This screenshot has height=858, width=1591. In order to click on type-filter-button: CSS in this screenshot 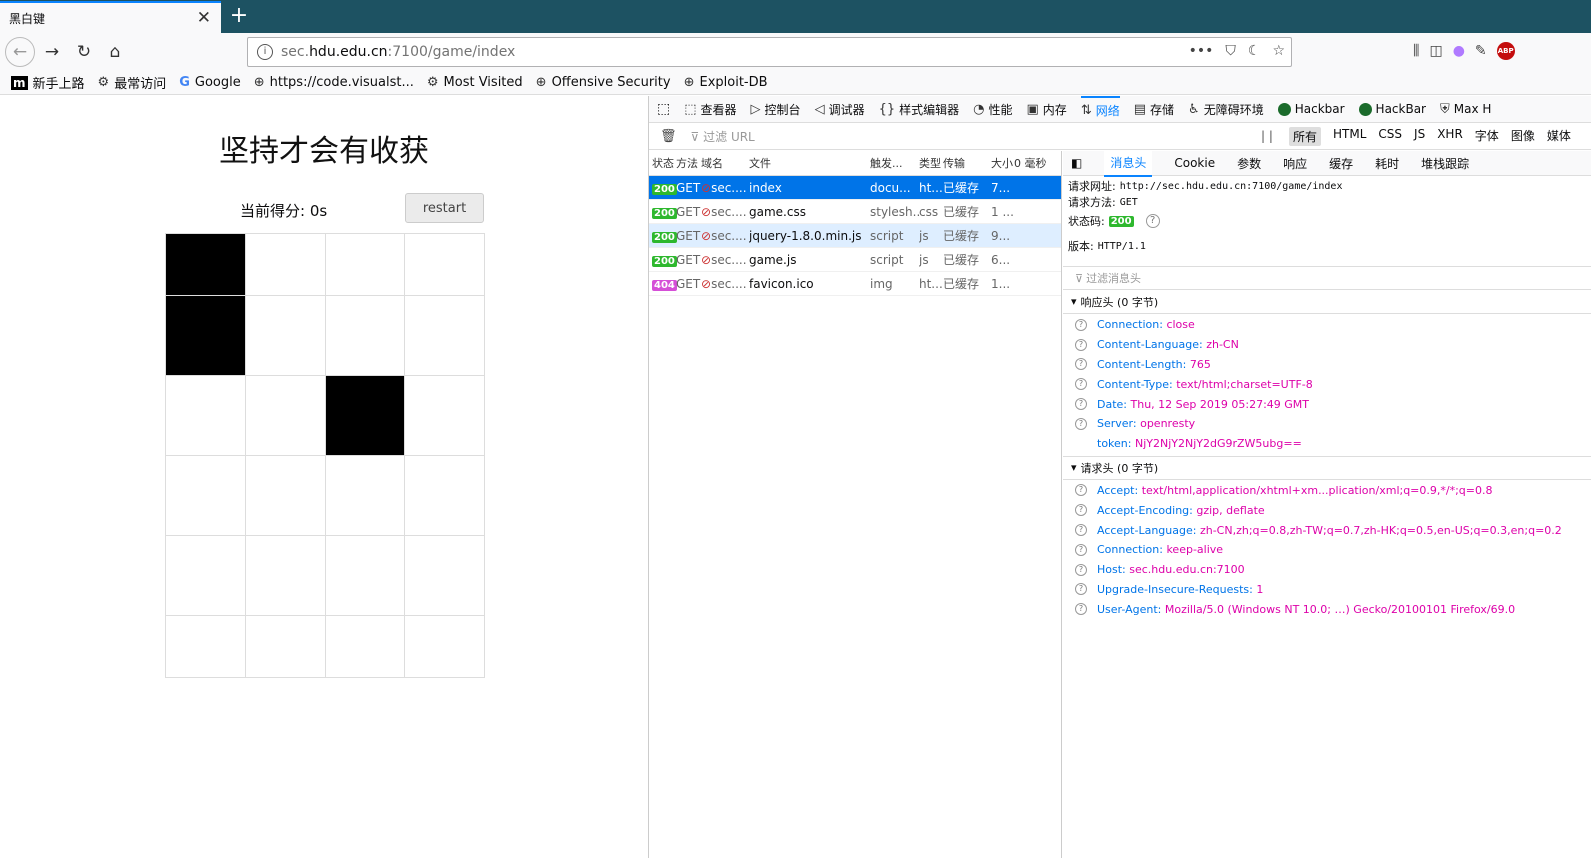, I will do `click(1390, 136)`.